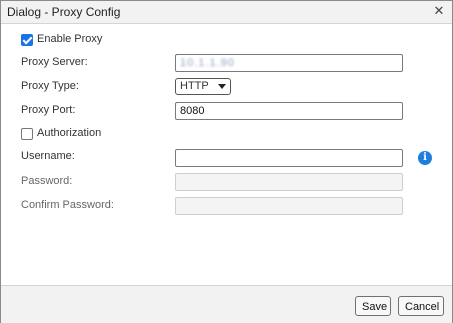 This screenshot has height=323, width=453. I want to click on proxy-type-select: HTTP, so click(203, 86).